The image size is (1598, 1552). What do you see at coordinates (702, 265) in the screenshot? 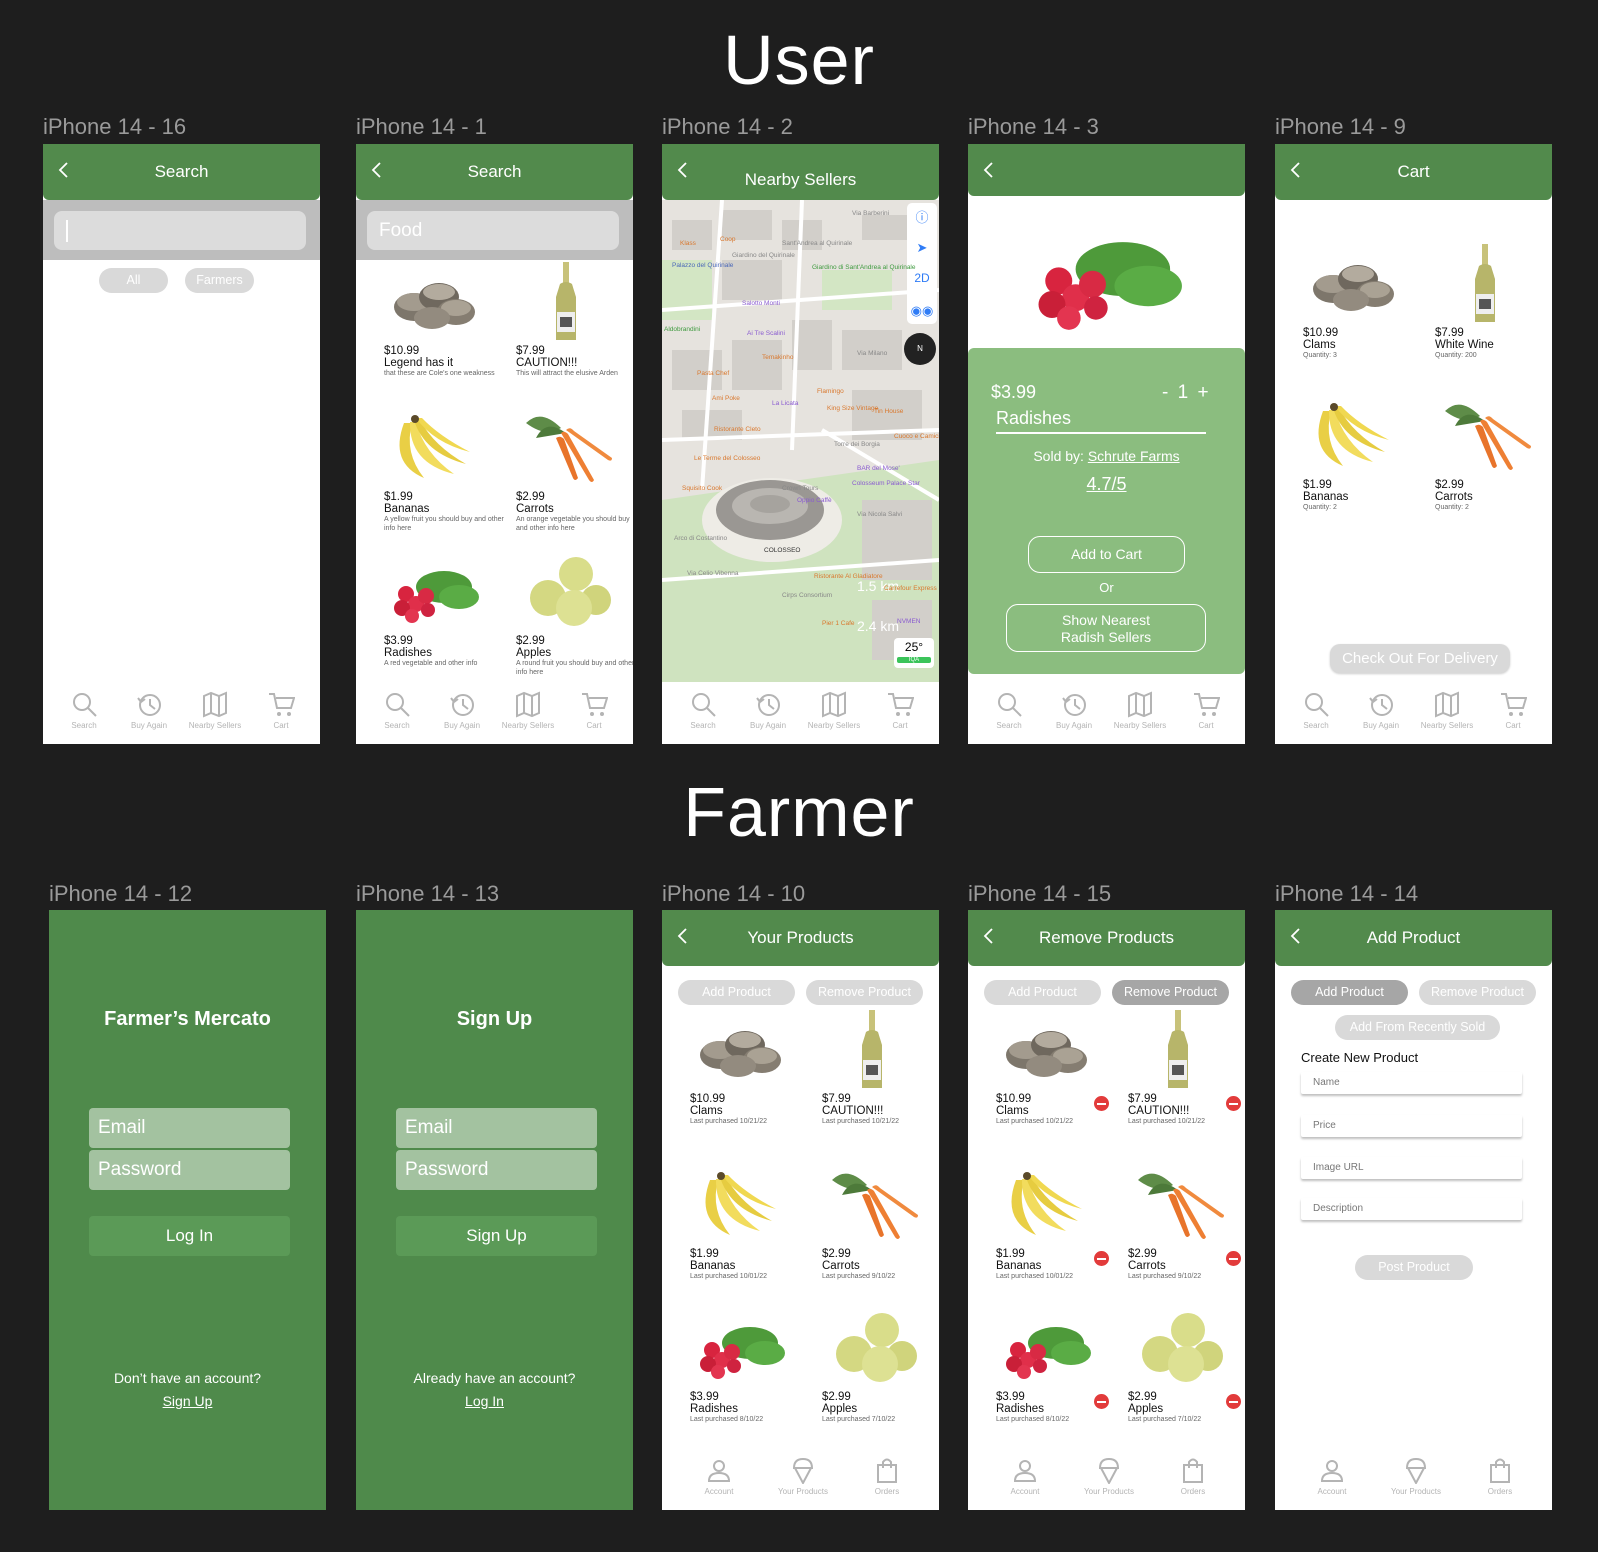
I see `map-poi-label: Palazzo del Quirinale` at bounding box center [702, 265].